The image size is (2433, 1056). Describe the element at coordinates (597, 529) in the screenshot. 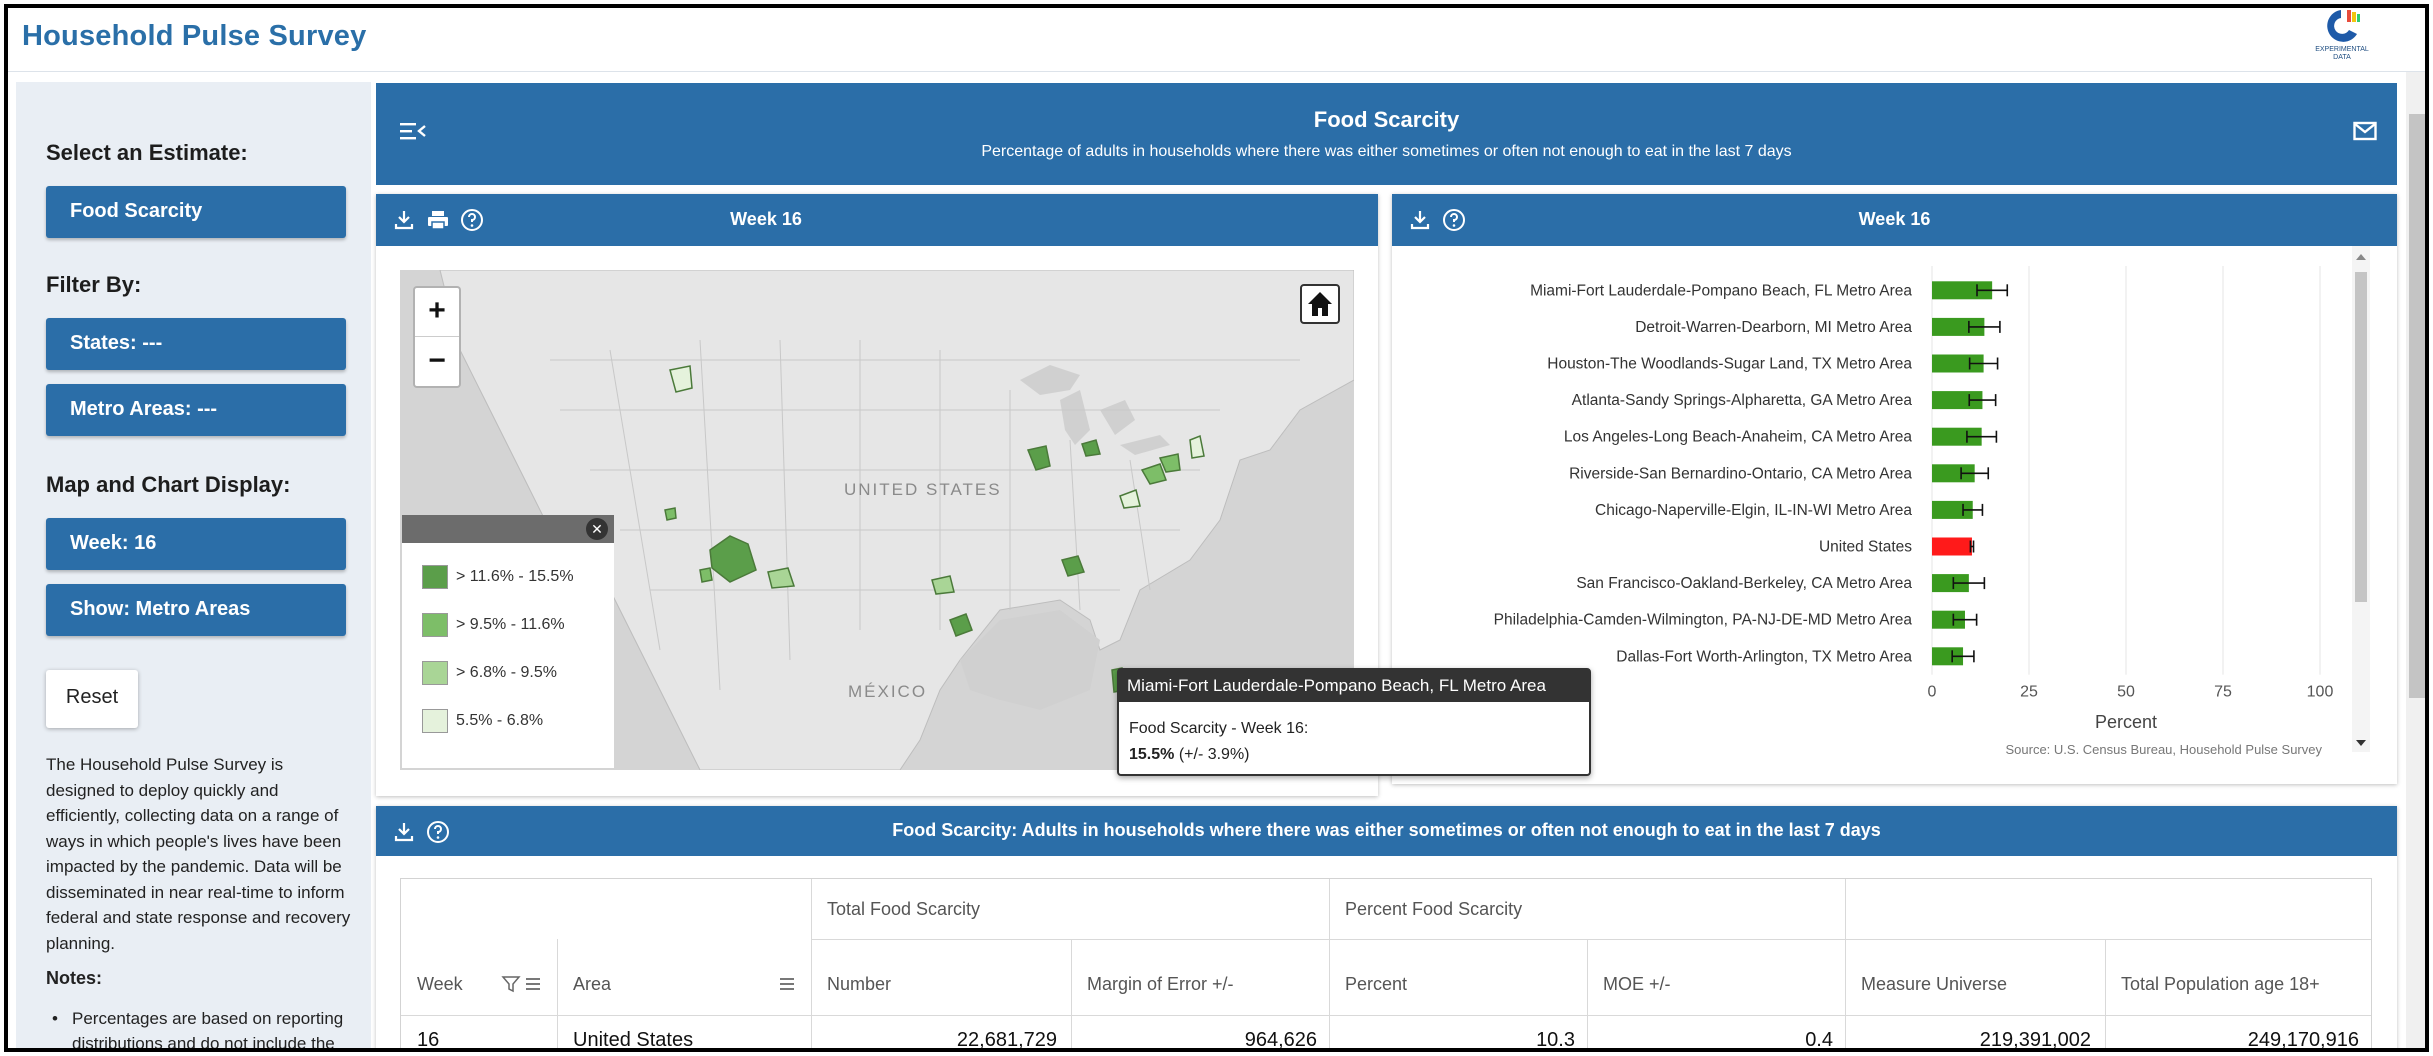

I see `legend-close-icon: ✕` at that location.